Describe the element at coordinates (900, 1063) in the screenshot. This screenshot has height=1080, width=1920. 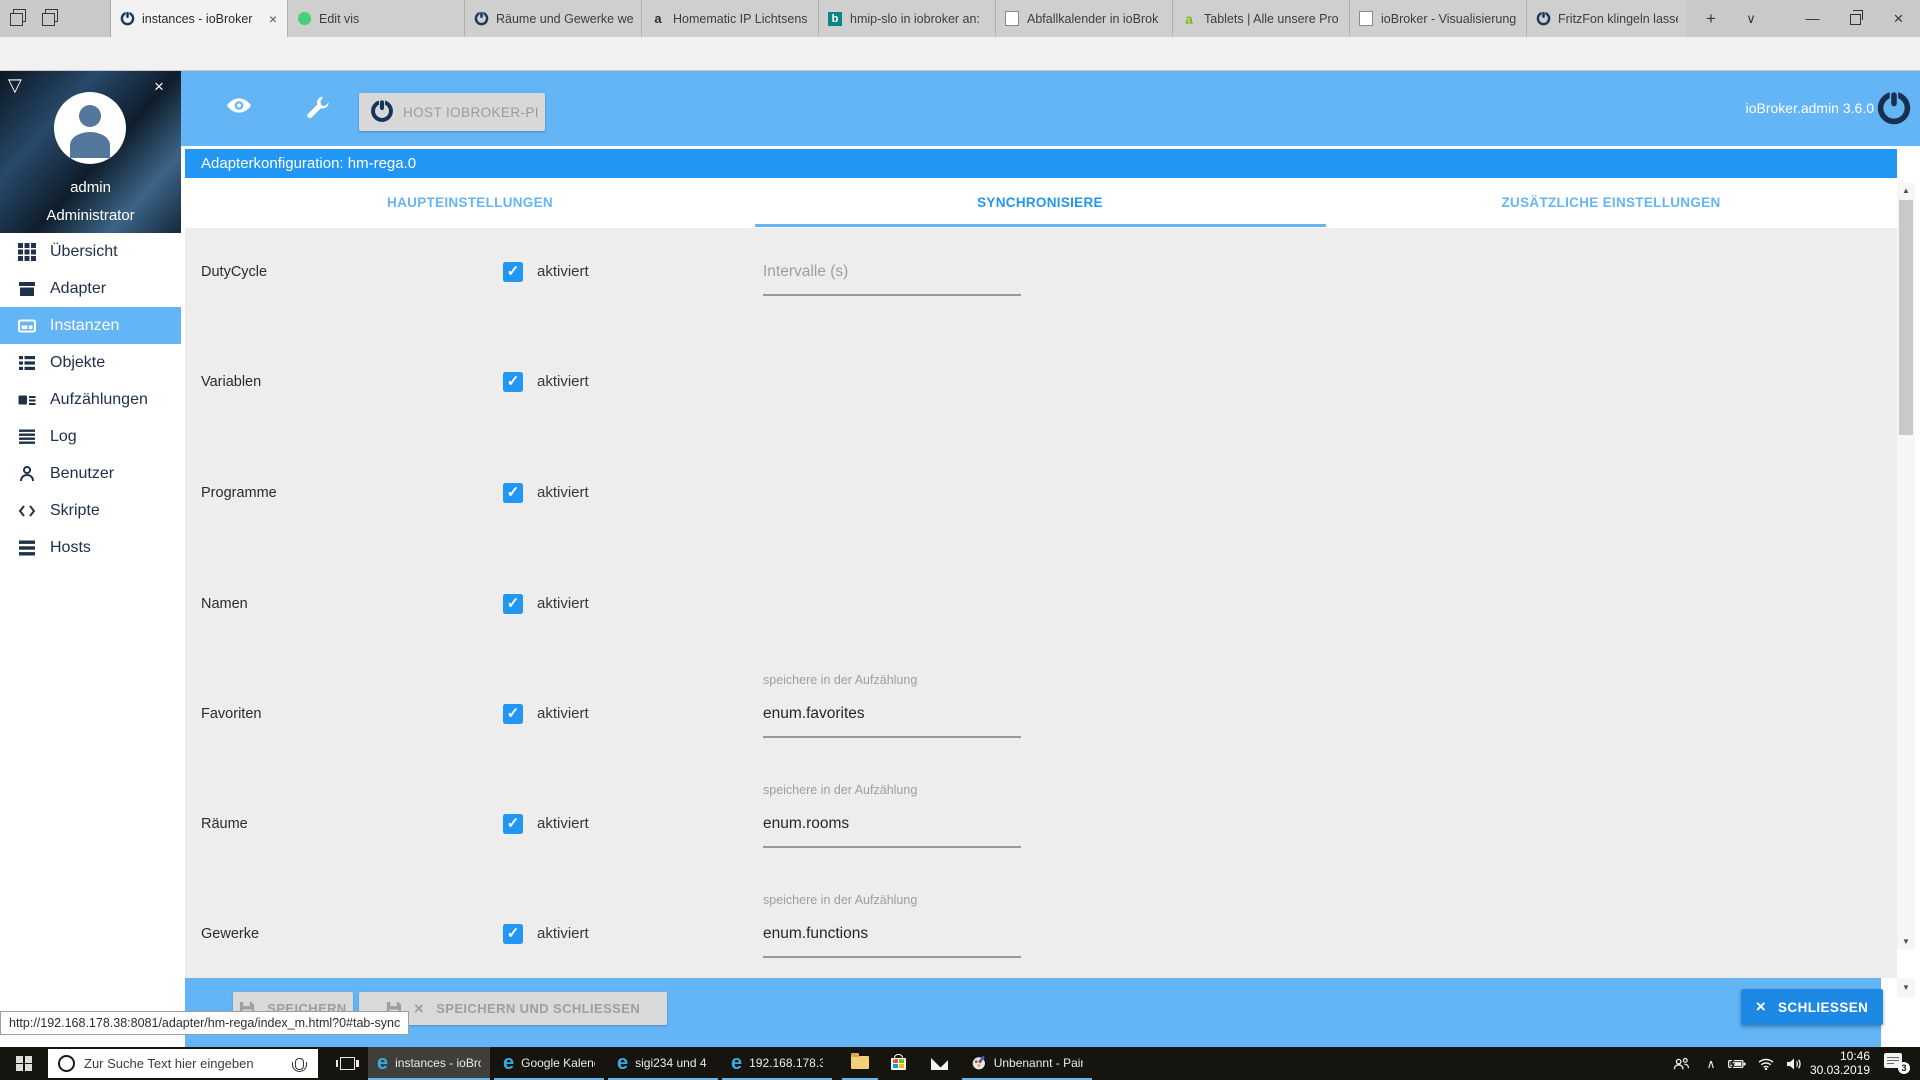
I see `taskbar-app-store` at that location.